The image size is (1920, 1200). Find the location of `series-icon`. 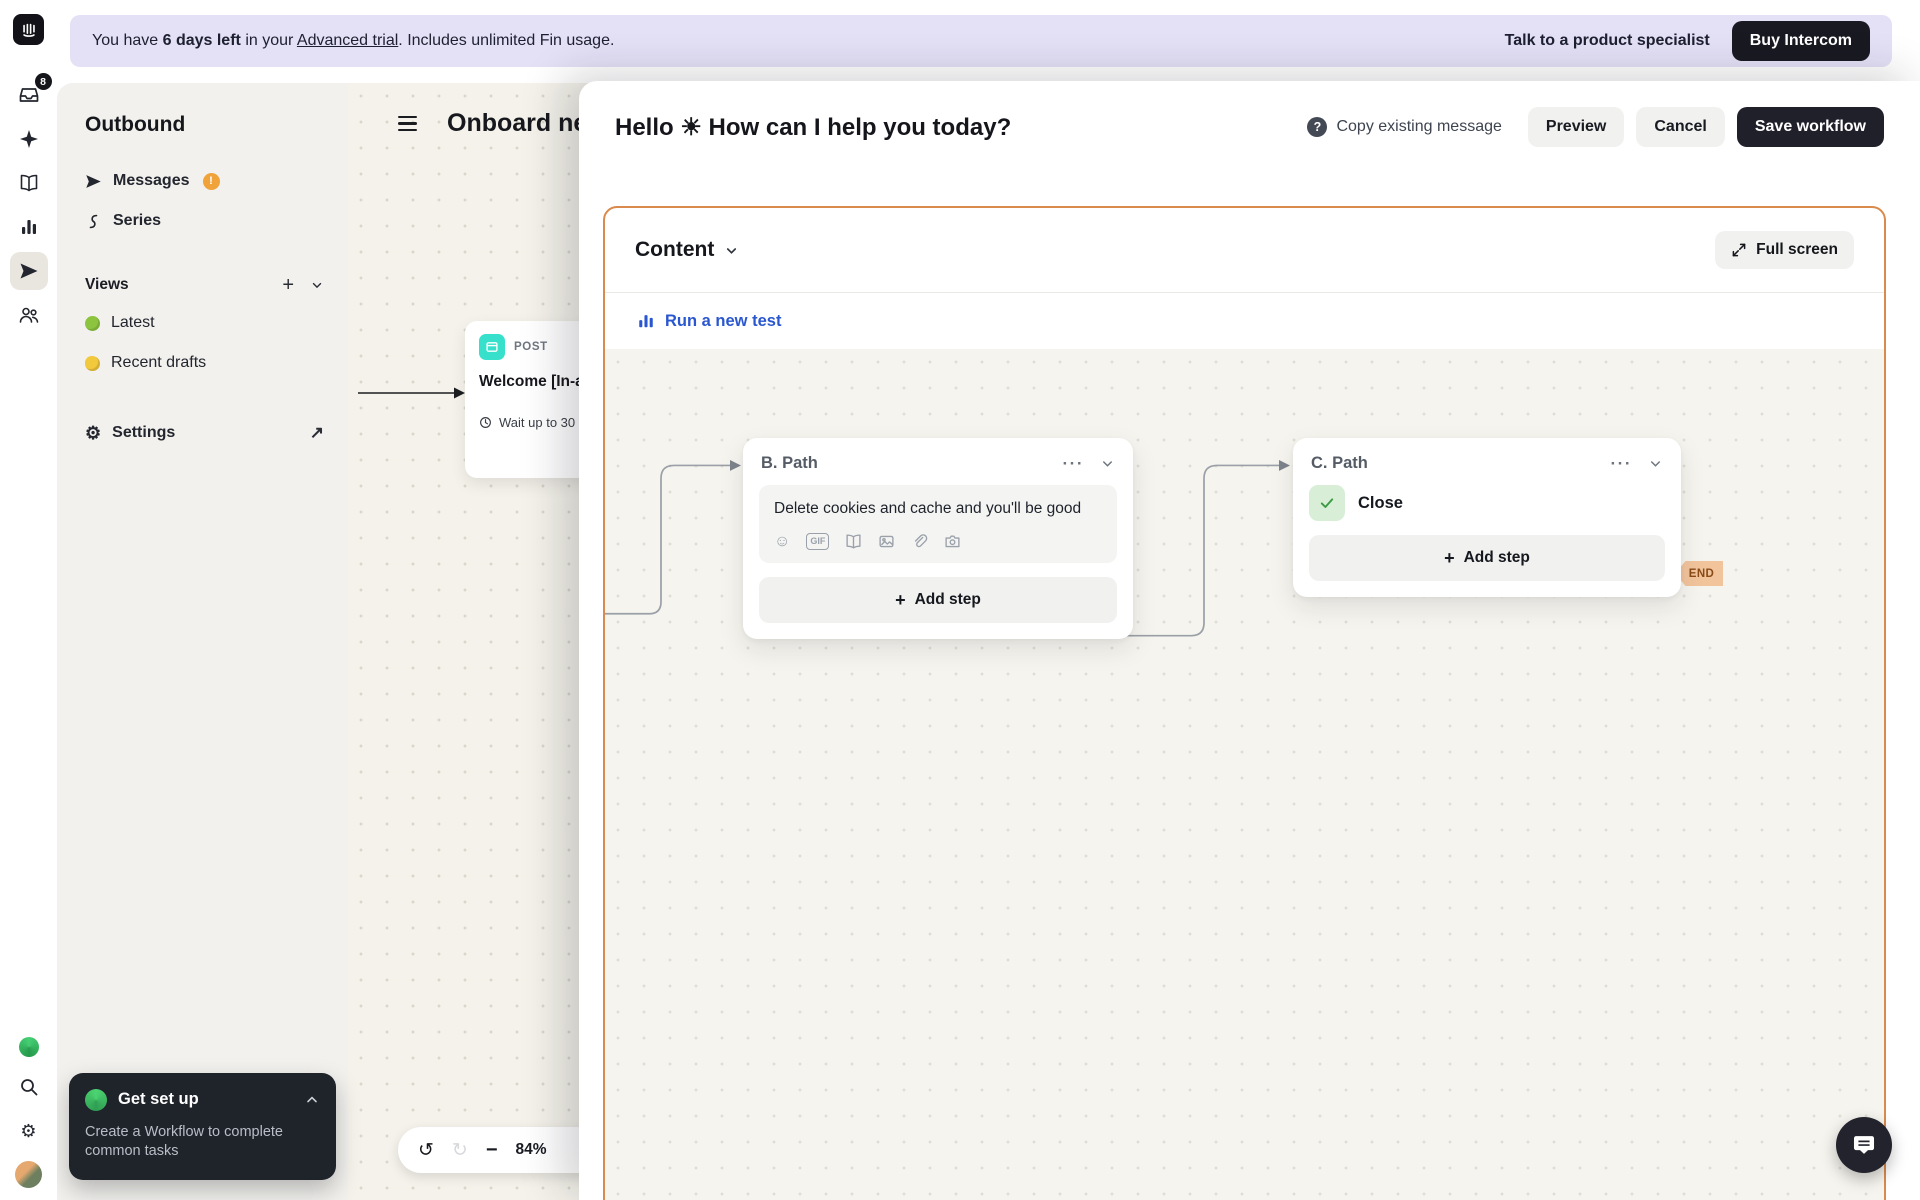

series-icon is located at coordinates (93, 221).